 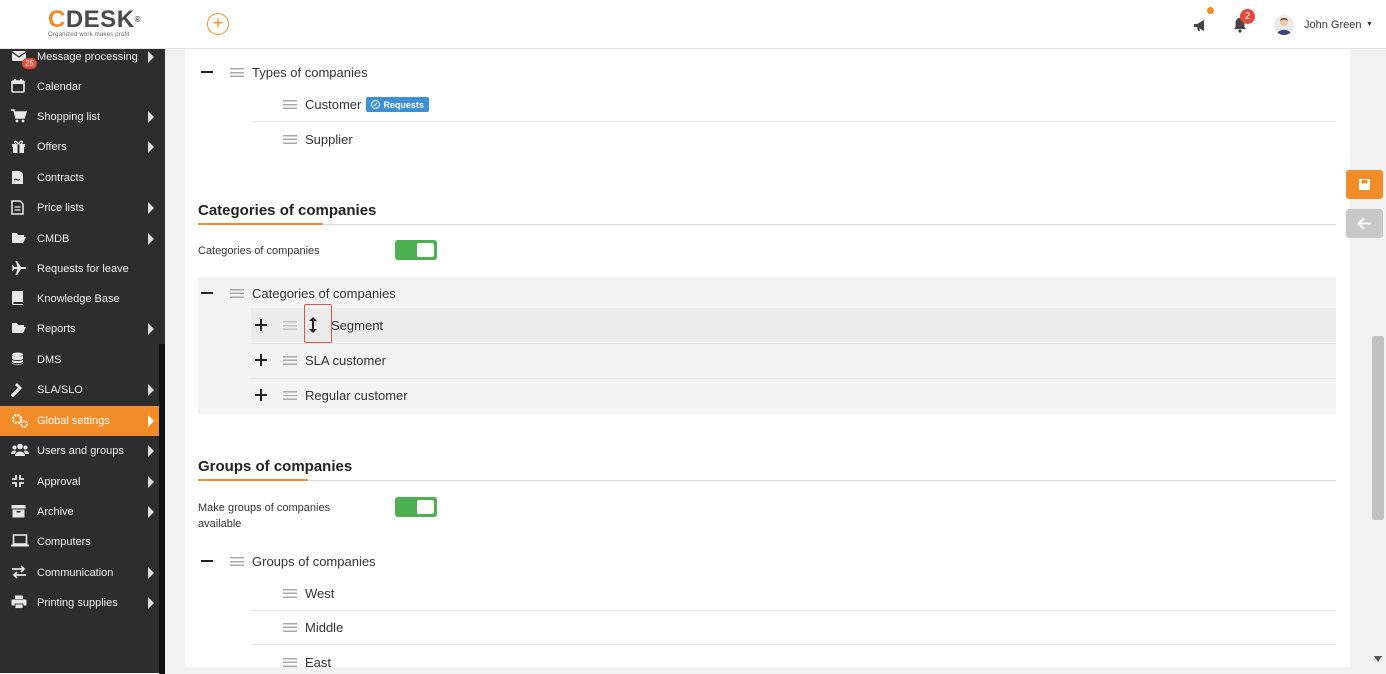 I want to click on sidebar-item-price-lists: Price lists, so click(x=79, y=208).